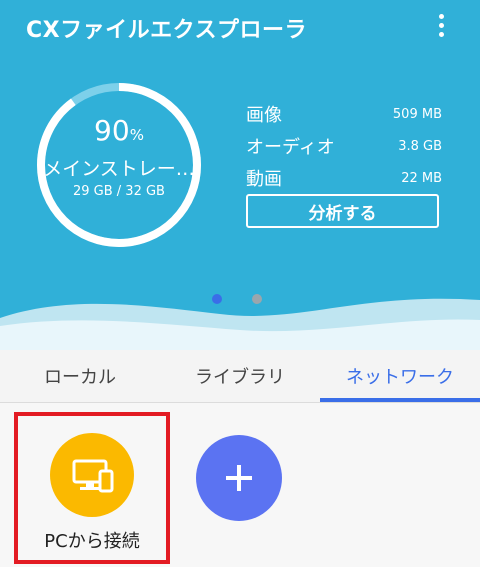  I want to click on wave-decoration, so click(240, 324).